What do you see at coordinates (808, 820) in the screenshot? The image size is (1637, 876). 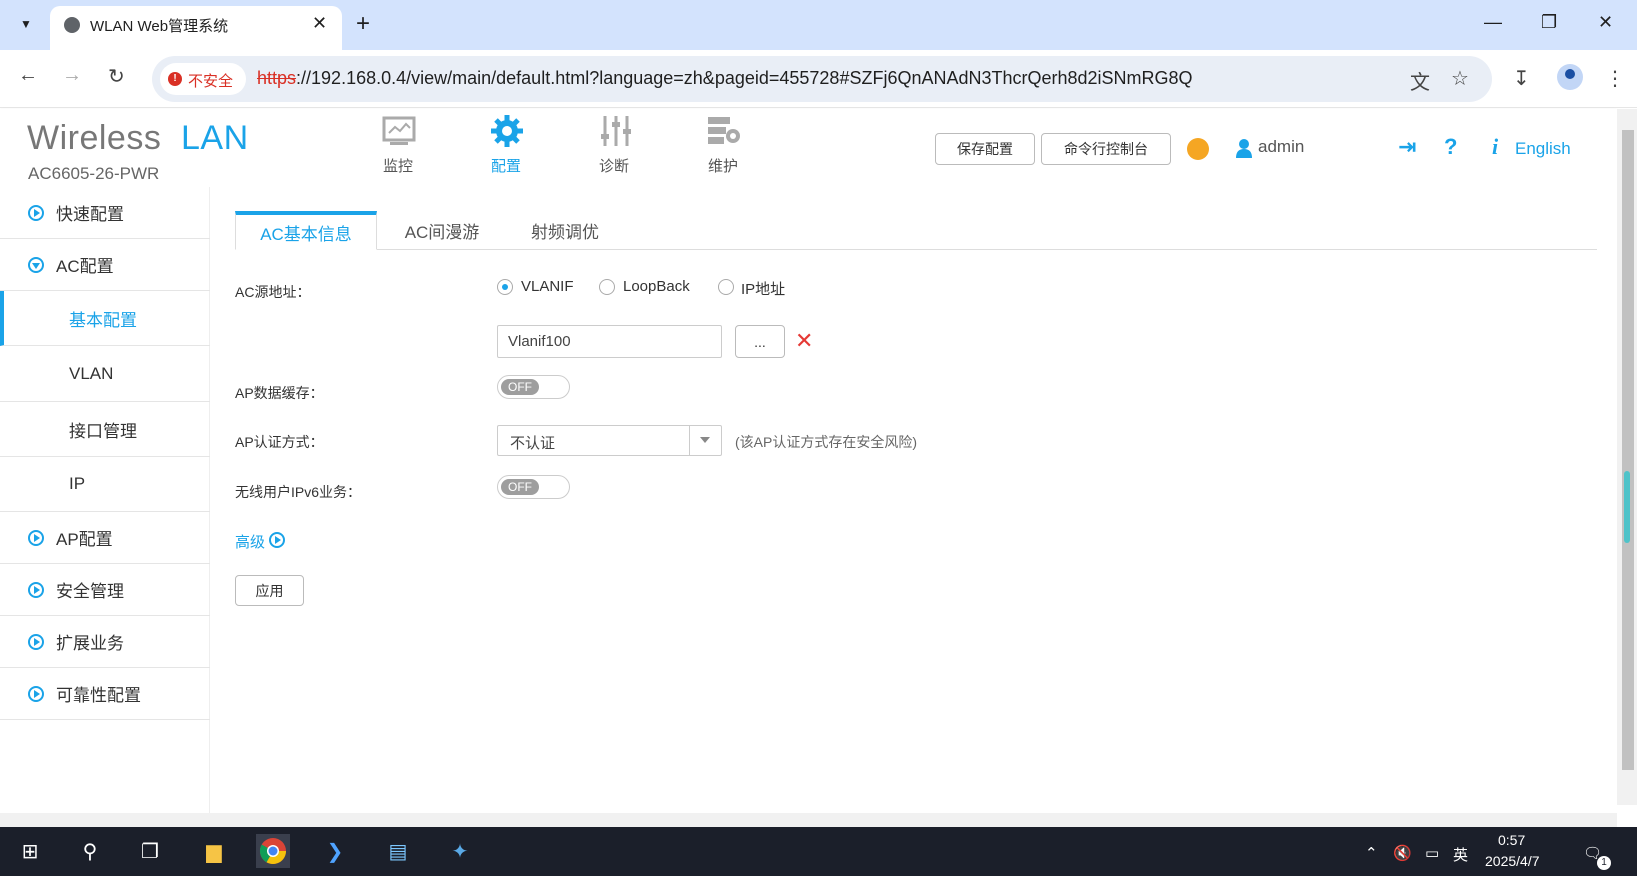 I see `horizontal-scrollbar` at bounding box center [808, 820].